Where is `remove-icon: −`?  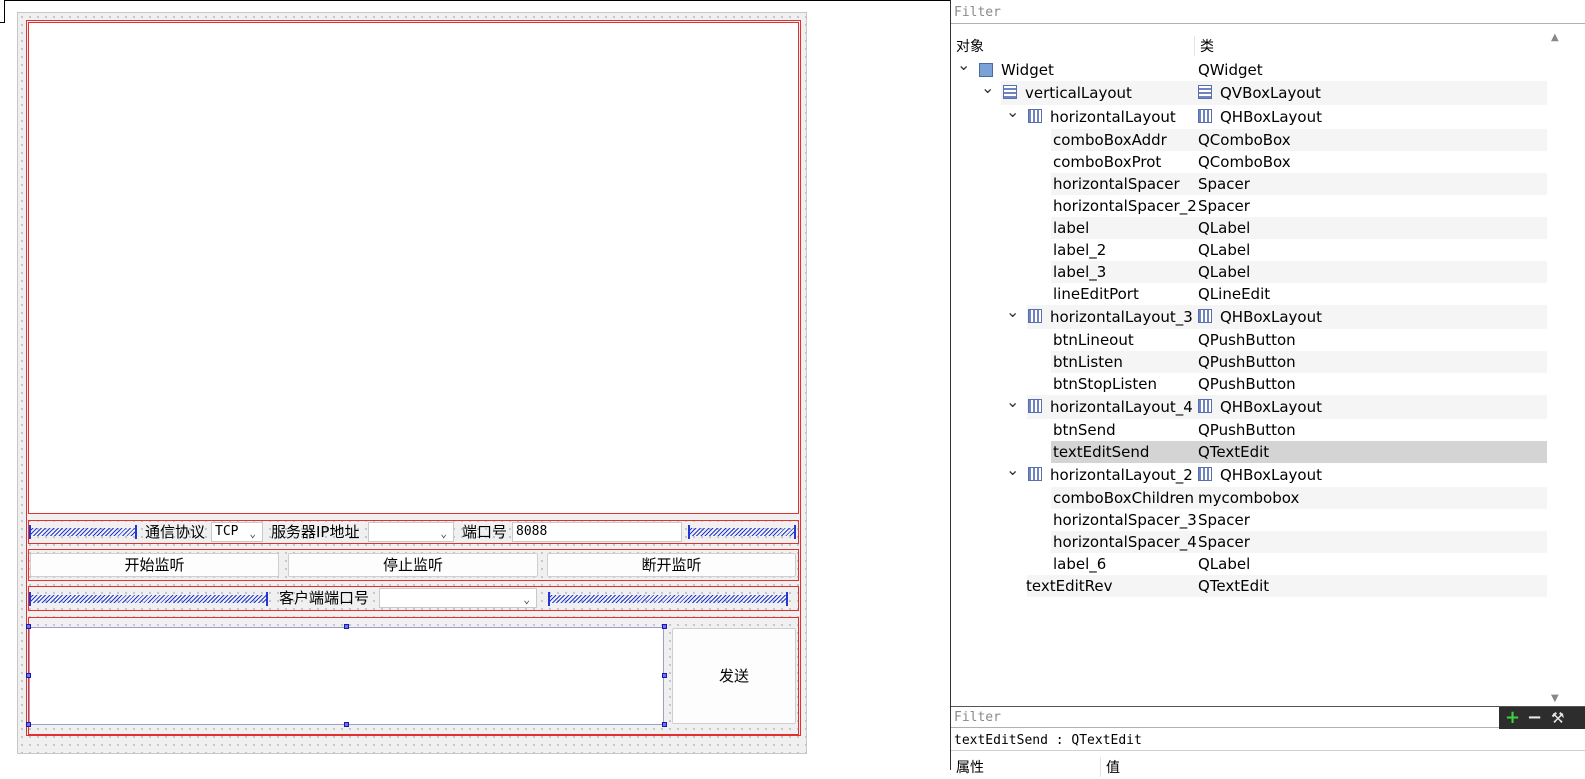
remove-icon: − is located at coordinates (1534, 718).